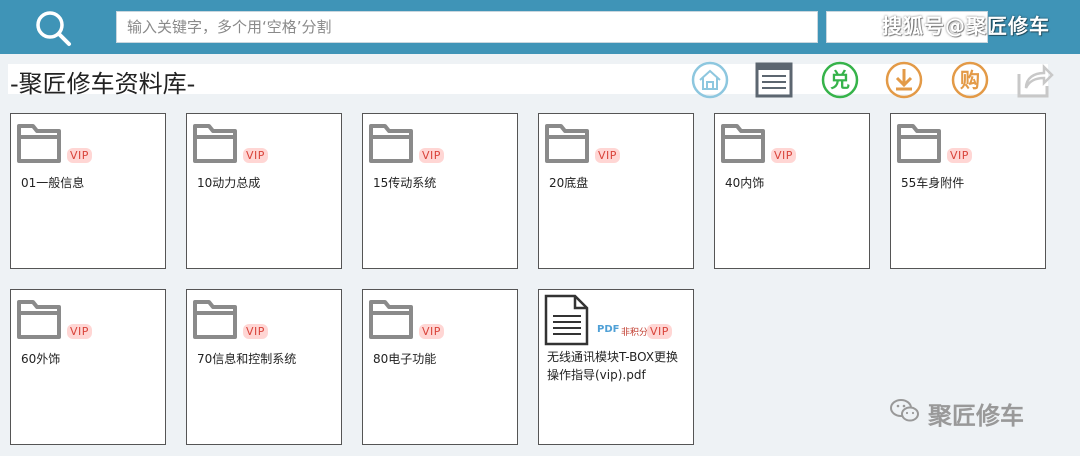 Image resolution: width=1080 pixels, height=456 pixels. I want to click on search-icon, so click(54, 28).